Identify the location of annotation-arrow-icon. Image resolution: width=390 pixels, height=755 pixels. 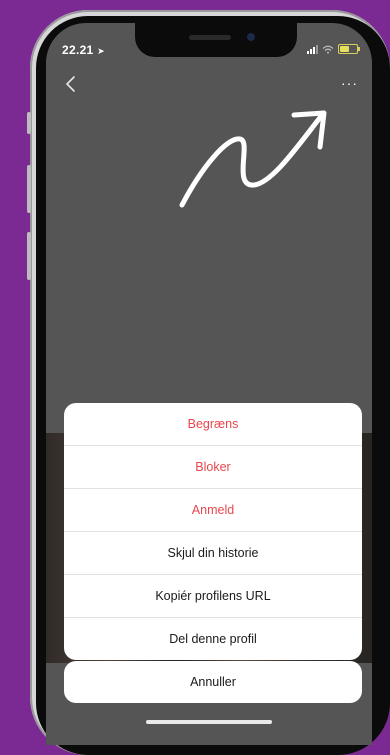
(253, 159).